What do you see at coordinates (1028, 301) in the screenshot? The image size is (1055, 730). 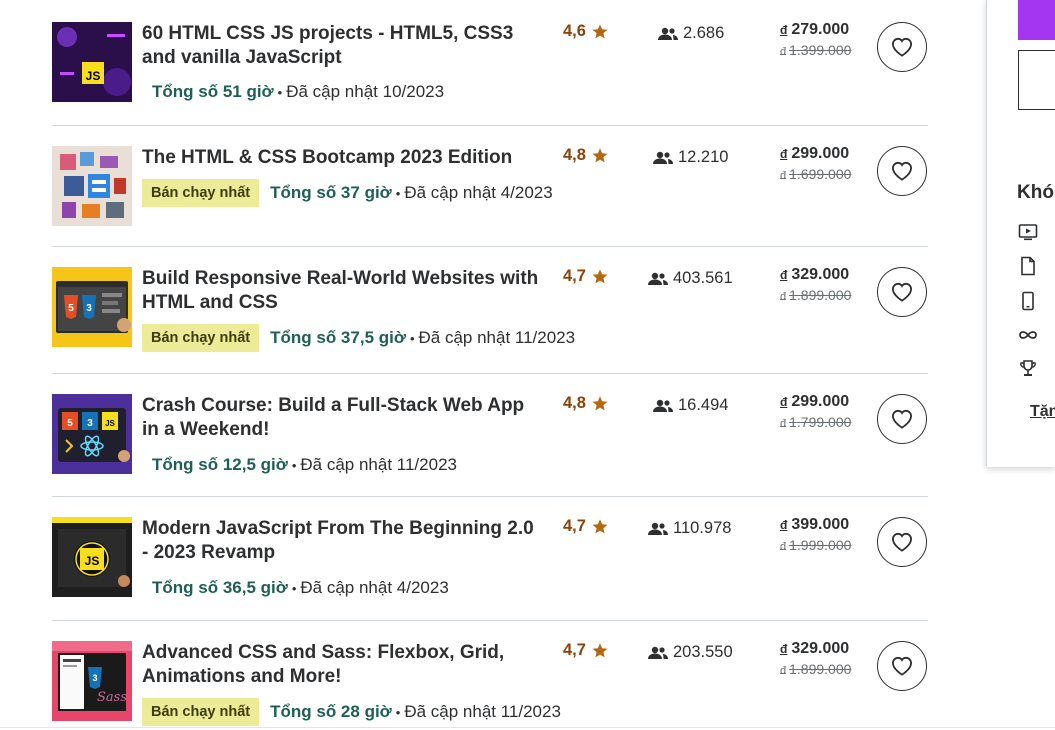 I see `mobile-icon` at bounding box center [1028, 301].